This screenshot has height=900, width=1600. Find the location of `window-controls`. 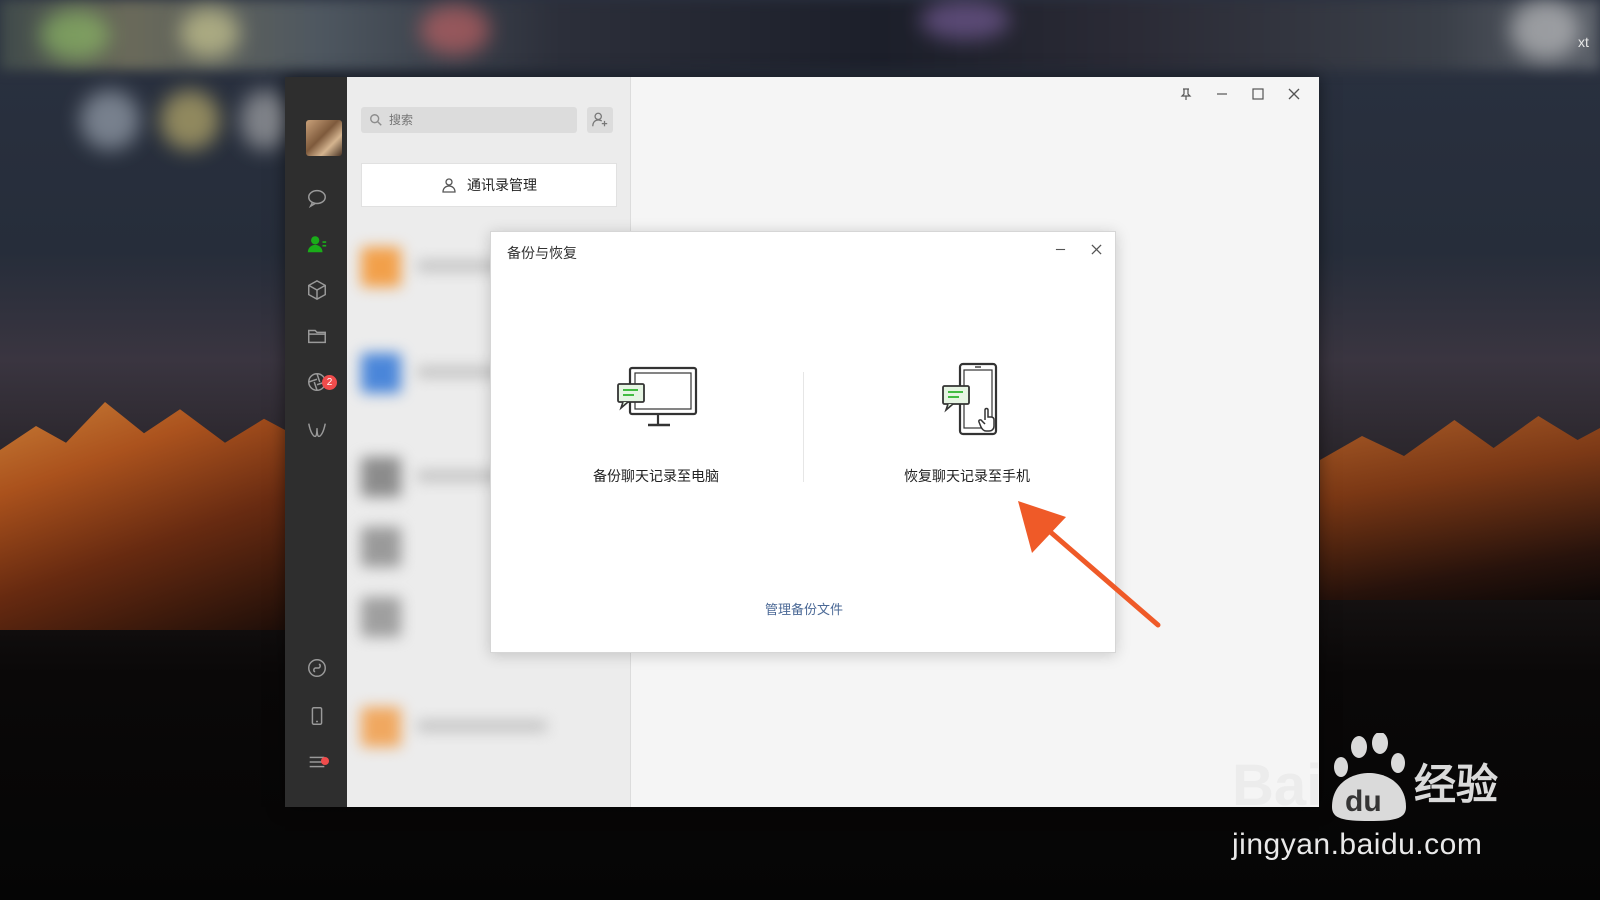

window-controls is located at coordinates (1240, 94).